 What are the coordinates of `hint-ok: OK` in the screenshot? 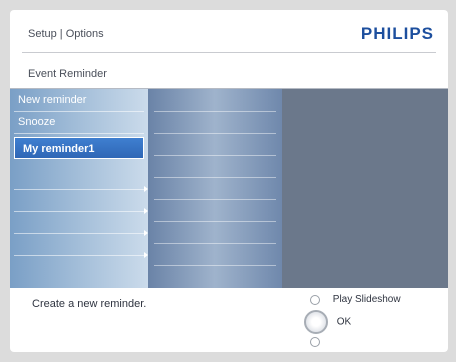 It's located at (328, 322).